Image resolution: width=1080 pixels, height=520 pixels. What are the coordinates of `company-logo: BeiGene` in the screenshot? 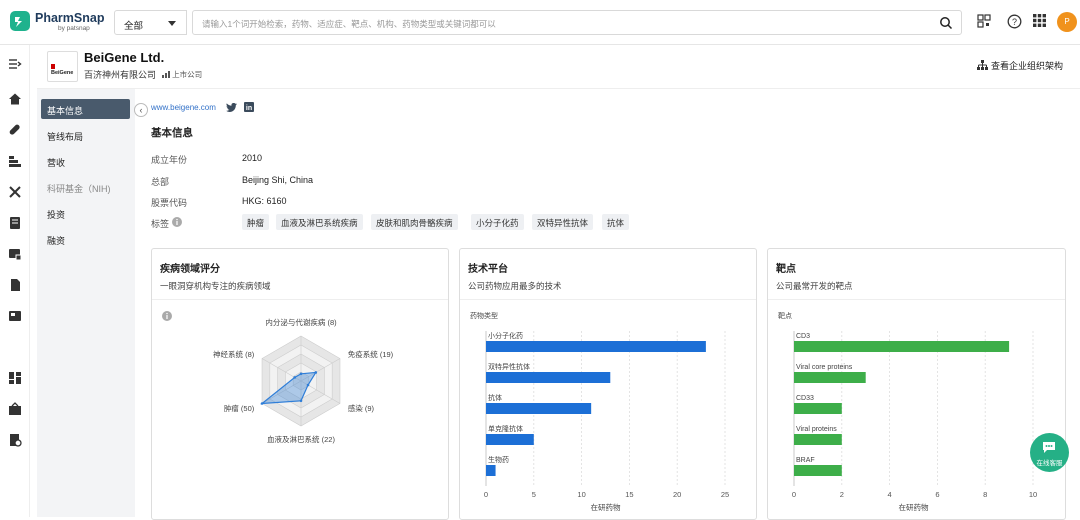 It's located at (62, 66).